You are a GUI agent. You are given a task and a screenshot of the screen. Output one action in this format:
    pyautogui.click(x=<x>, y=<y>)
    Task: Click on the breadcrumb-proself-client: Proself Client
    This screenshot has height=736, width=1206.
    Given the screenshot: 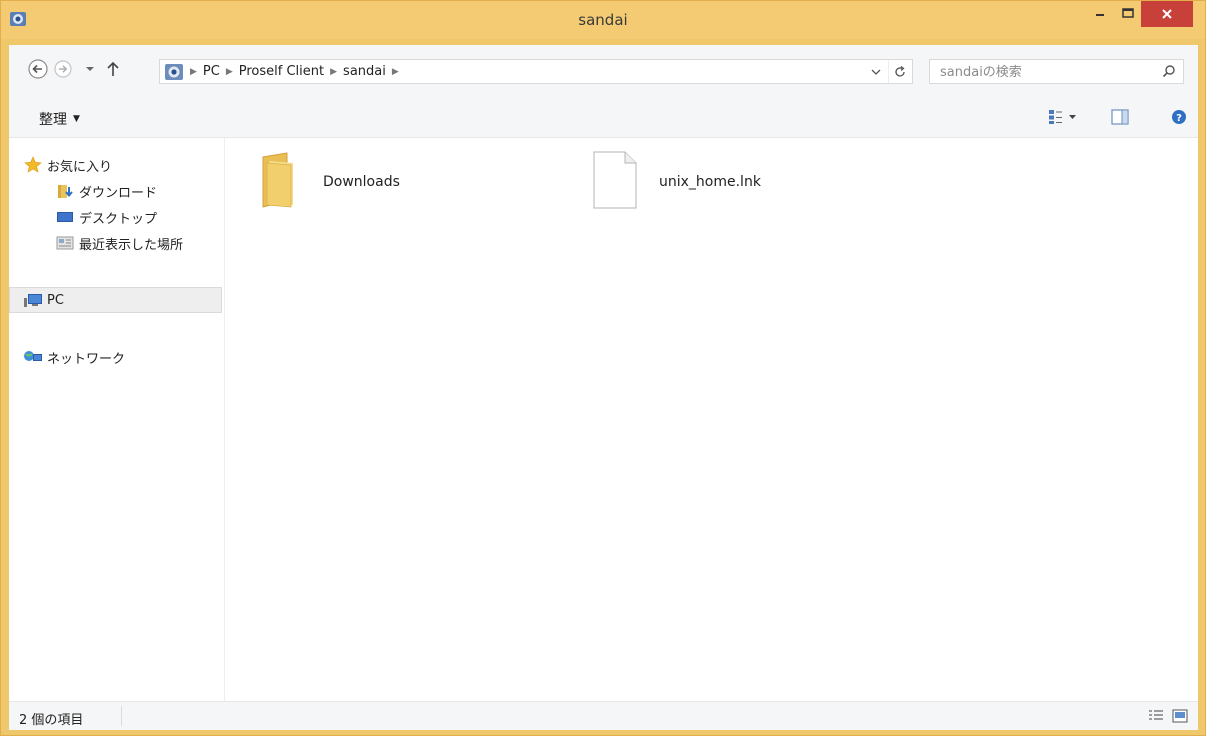 What is the action you would take?
    pyautogui.click(x=281, y=71)
    